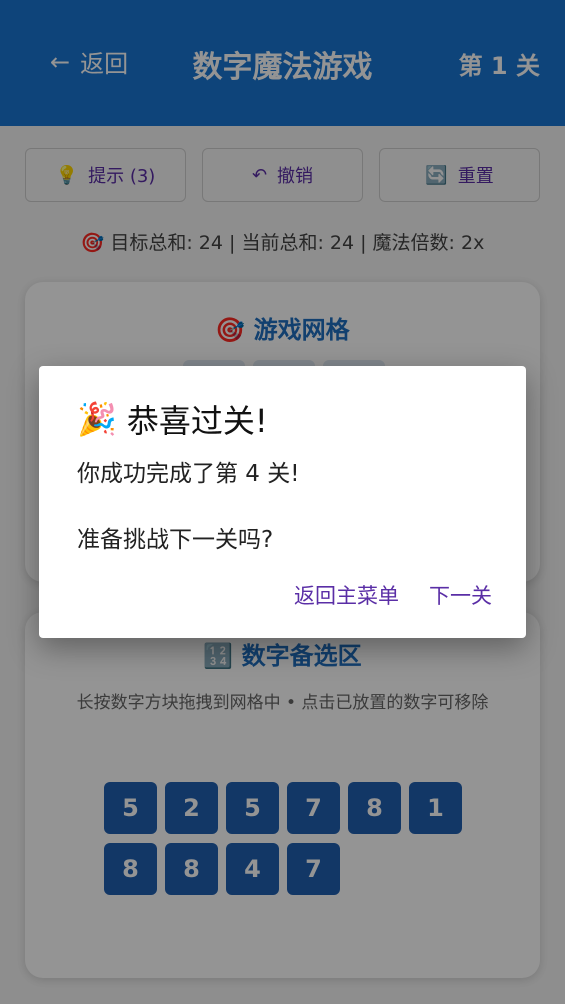 This screenshot has height=1004, width=565. What do you see at coordinates (346, 595) in the screenshot?
I see `main-menu-button: 返回主菜单` at bounding box center [346, 595].